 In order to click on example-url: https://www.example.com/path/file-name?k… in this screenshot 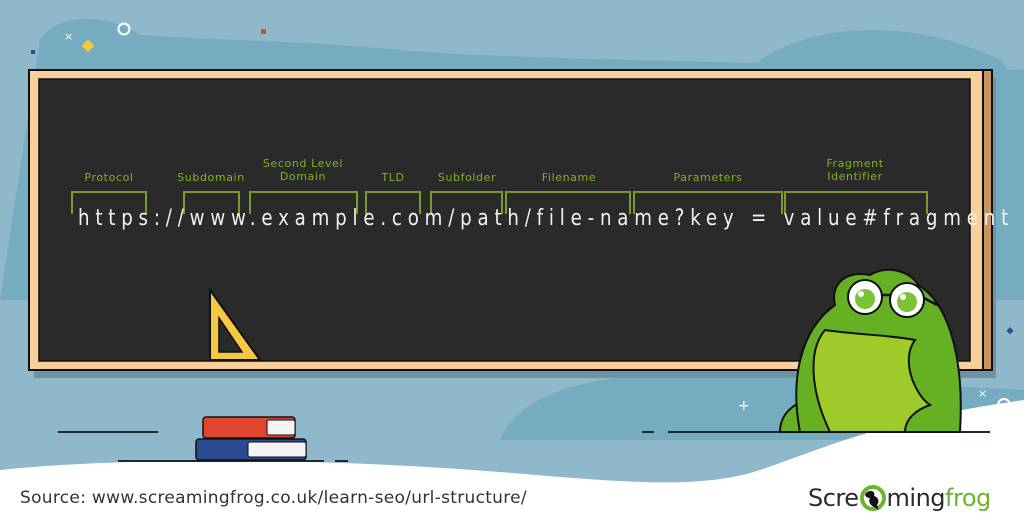, I will do `click(546, 218)`.